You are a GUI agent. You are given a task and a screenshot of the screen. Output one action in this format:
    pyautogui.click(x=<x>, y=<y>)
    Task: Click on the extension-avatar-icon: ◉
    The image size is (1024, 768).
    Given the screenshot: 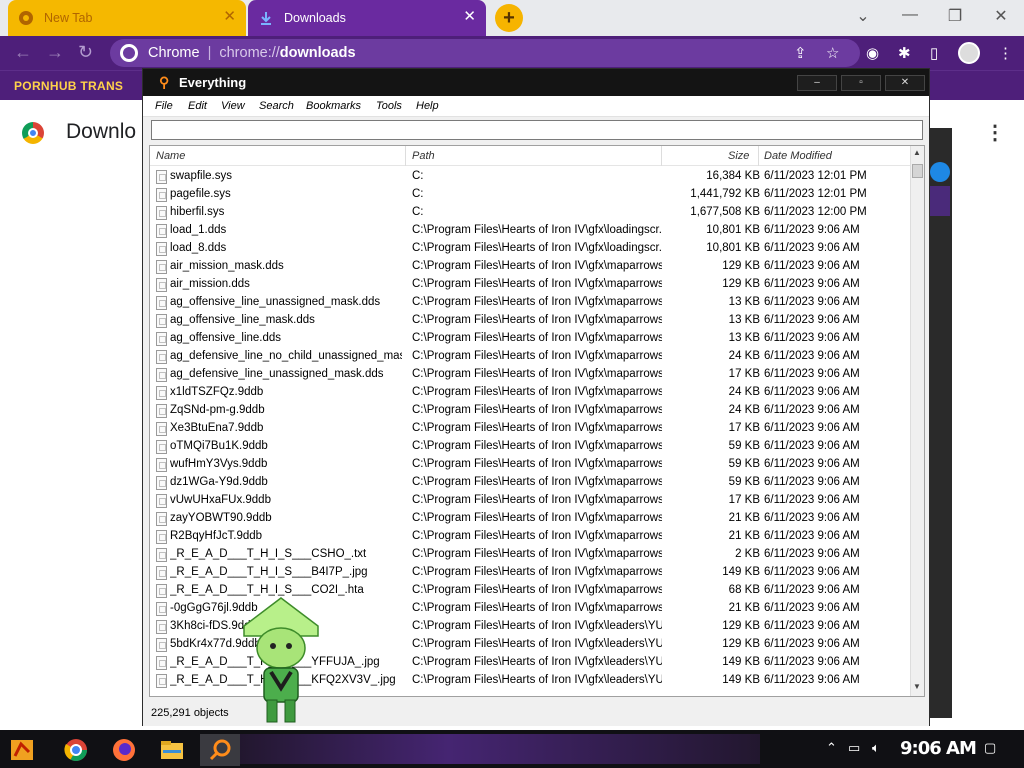 What is the action you would take?
    pyautogui.click(x=872, y=53)
    